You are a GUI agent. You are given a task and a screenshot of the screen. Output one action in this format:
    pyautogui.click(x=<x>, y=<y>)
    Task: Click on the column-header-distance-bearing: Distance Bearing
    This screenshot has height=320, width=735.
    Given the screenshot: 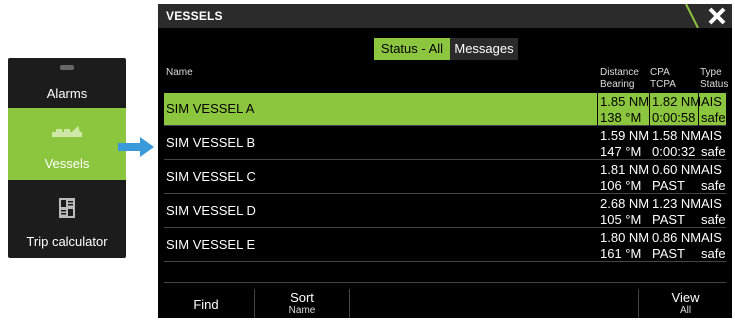 What is the action you would take?
    pyautogui.click(x=619, y=79)
    